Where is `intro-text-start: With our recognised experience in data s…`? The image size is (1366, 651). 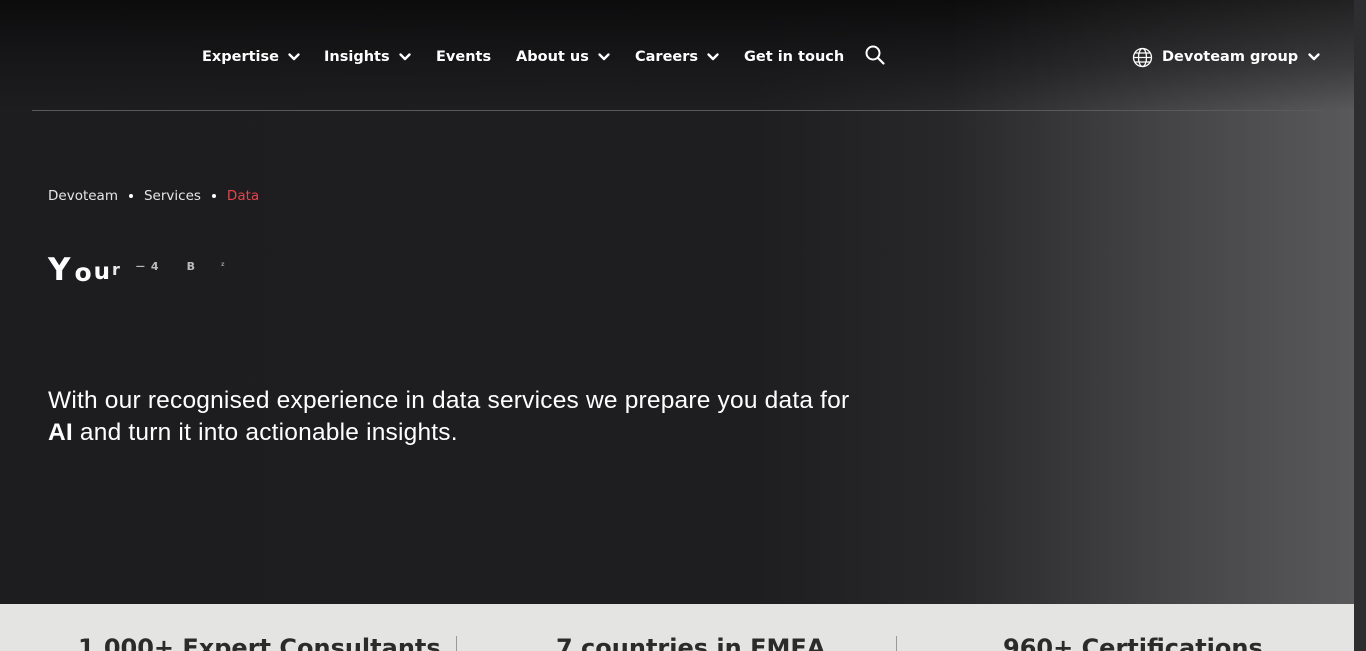 intro-text-start: With our recognised experience in data s… is located at coordinates (449, 400).